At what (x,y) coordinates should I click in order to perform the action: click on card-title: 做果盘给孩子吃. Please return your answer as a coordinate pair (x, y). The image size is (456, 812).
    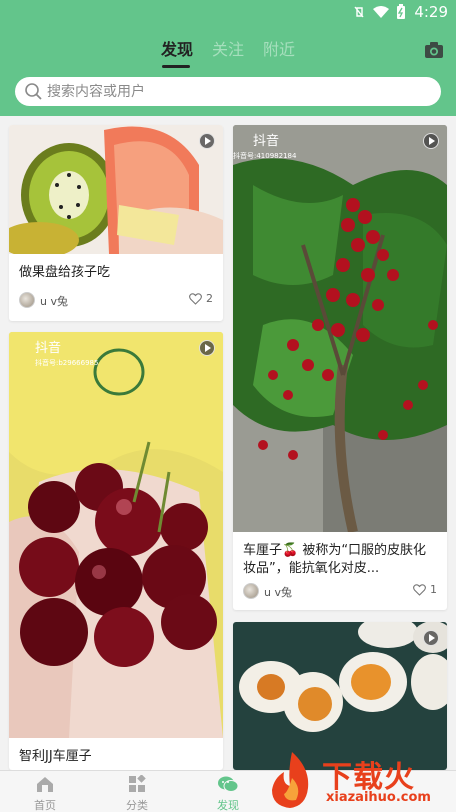
    Looking at the image, I should click on (65, 272).